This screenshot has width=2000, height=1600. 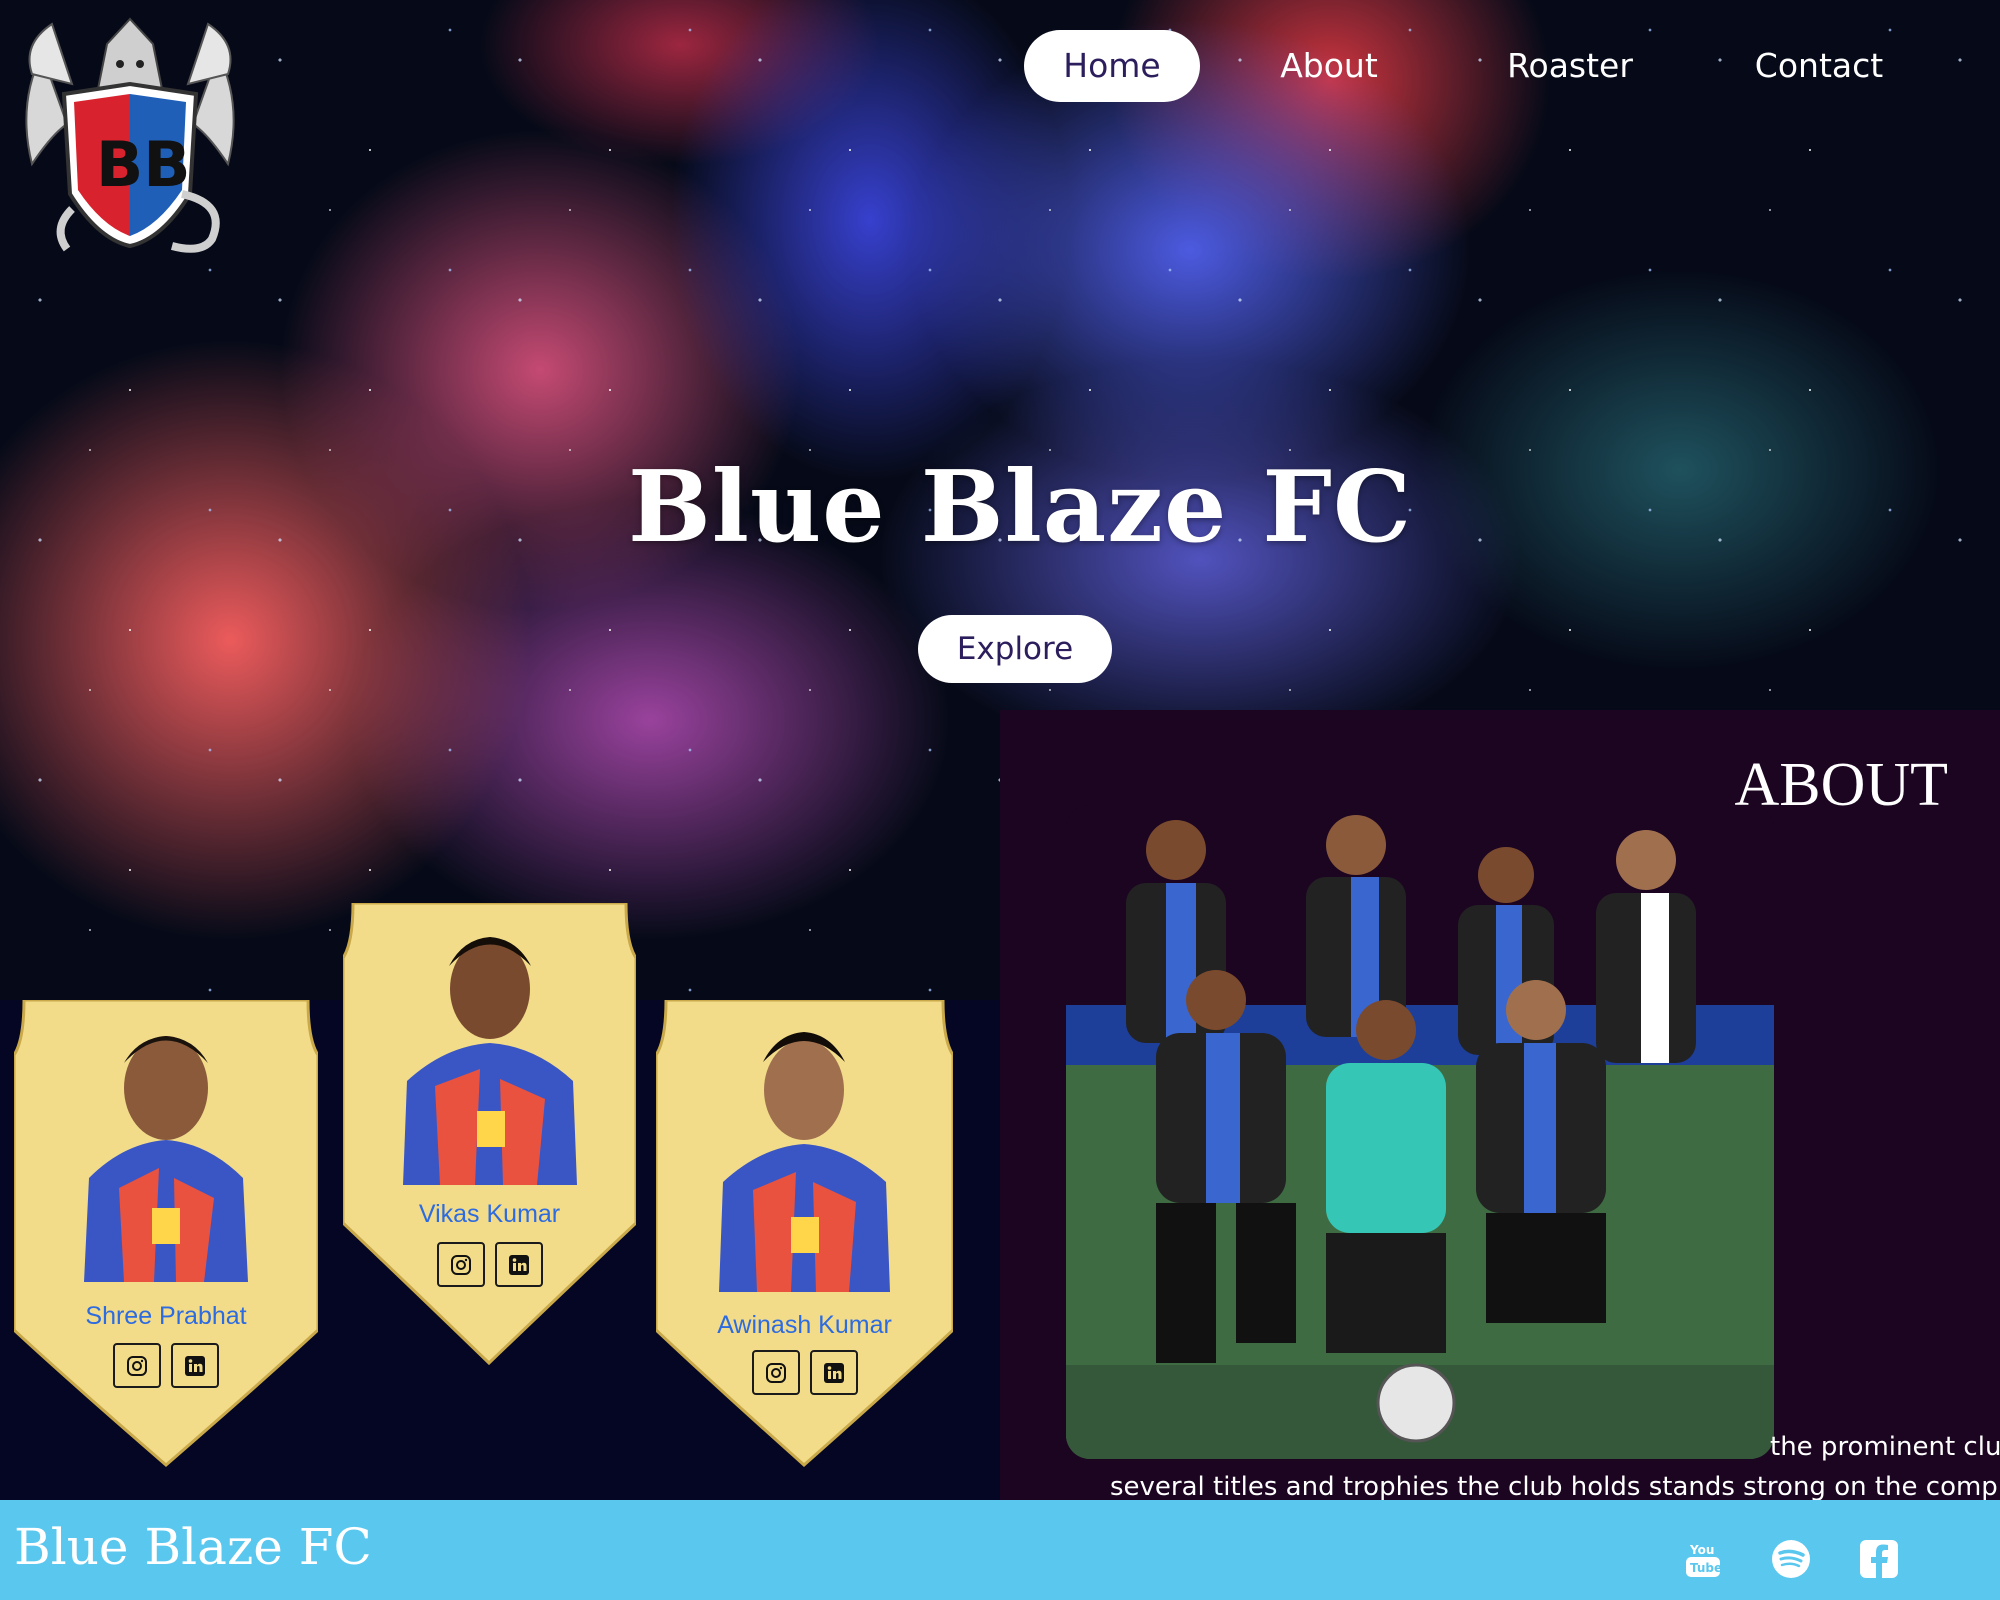 I want to click on nav-contact: Contact, so click(x=1819, y=66).